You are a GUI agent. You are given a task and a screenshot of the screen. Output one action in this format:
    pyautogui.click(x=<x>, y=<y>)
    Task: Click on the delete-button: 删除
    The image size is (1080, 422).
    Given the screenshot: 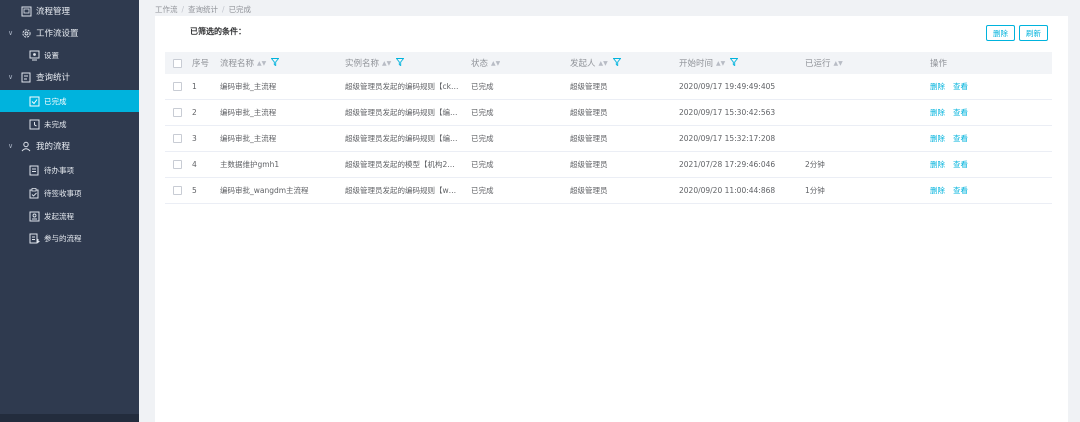 What is the action you would take?
    pyautogui.click(x=1000, y=33)
    